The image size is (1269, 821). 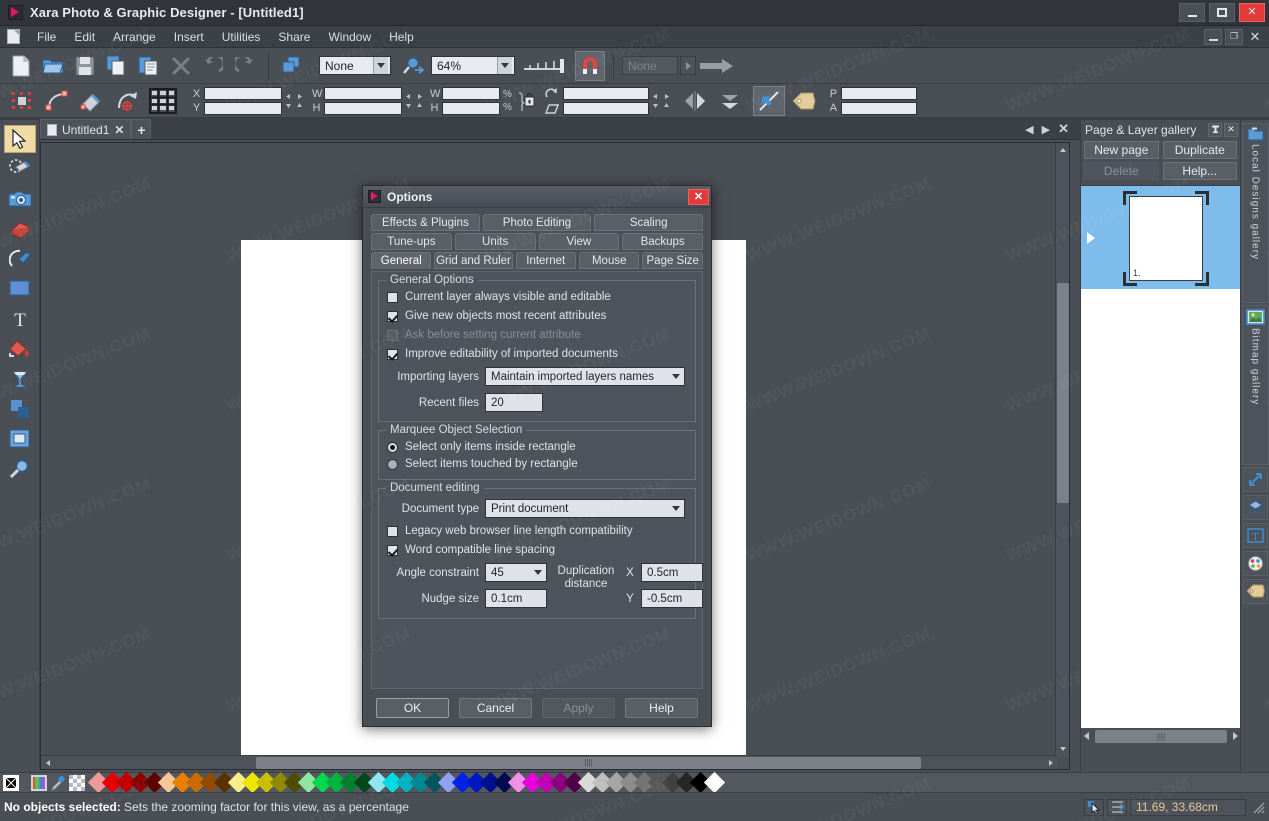 What do you see at coordinates (401, 37) in the screenshot?
I see `menu-help: Help` at bounding box center [401, 37].